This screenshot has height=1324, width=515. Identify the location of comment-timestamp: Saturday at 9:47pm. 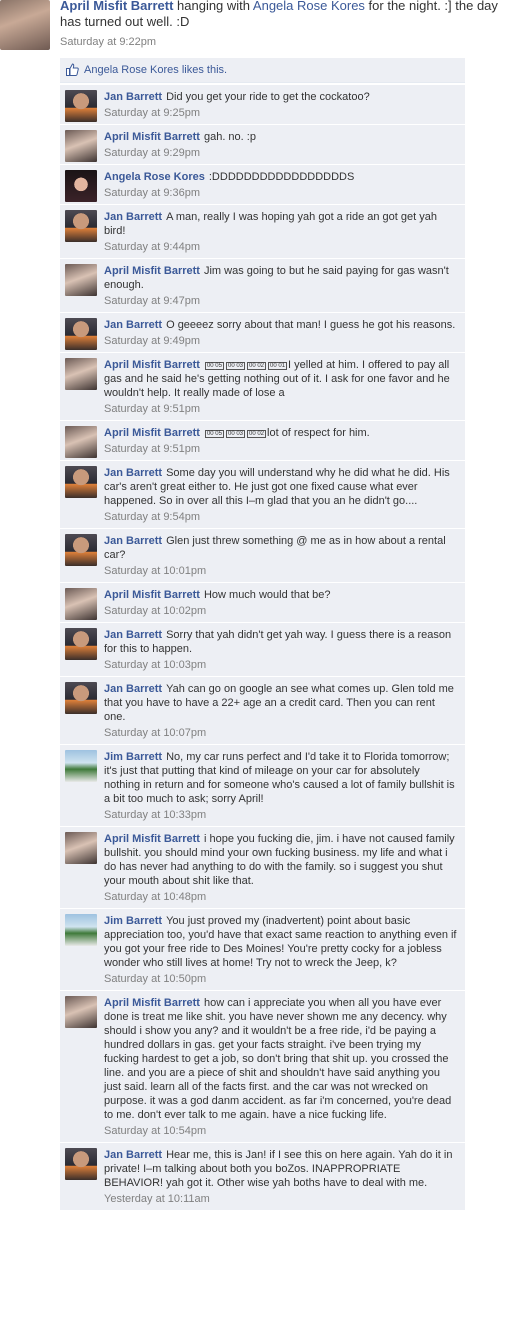
(280, 301).